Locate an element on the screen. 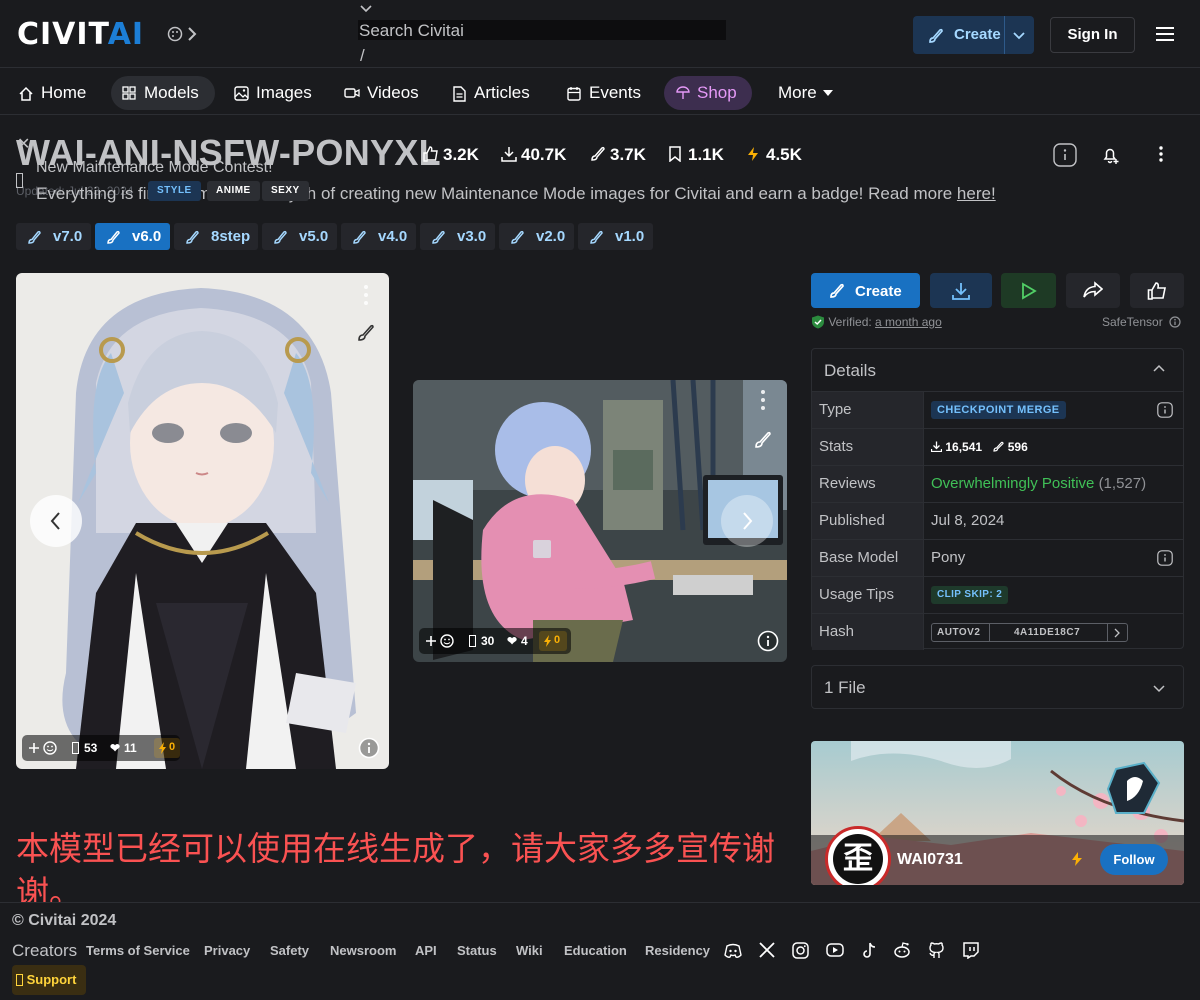  reddit-icon is located at coordinates (902, 950).